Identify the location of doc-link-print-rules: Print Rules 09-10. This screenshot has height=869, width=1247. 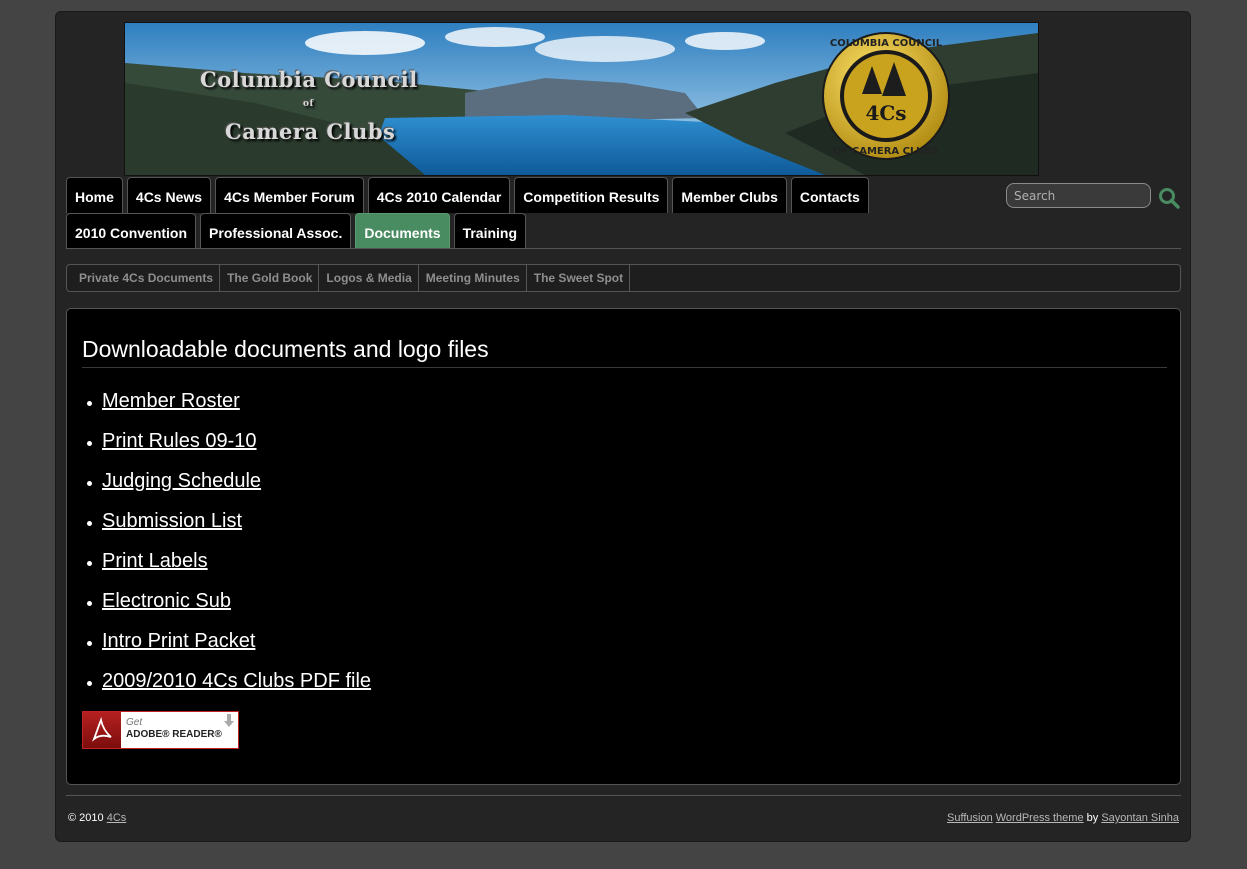
(179, 441).